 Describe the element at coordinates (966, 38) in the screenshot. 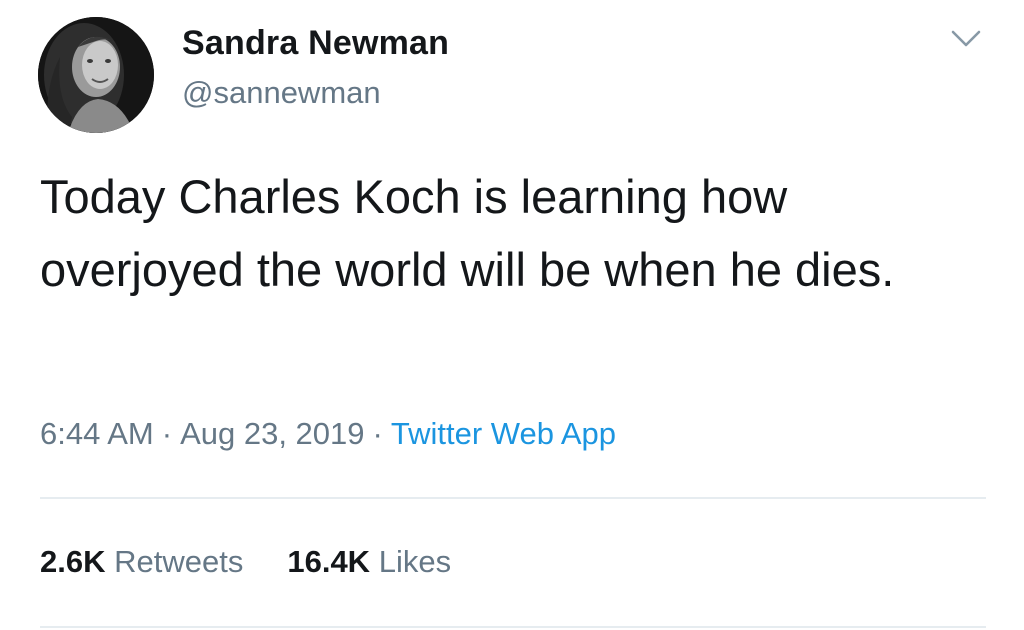

I see `chevron-down-icon` at that location.